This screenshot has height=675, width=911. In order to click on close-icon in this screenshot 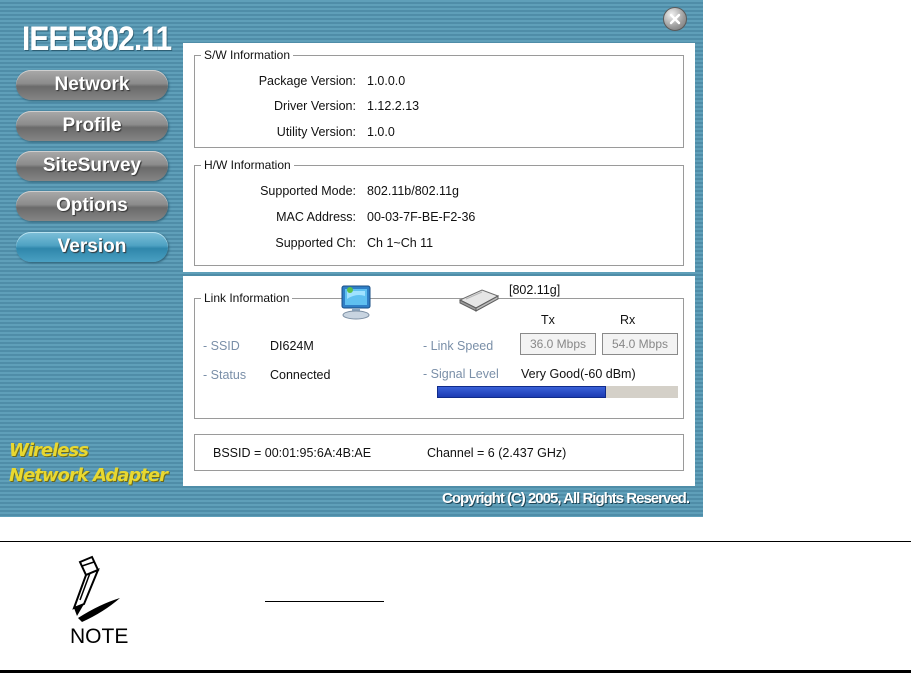, I will do `click(675, 19)`.